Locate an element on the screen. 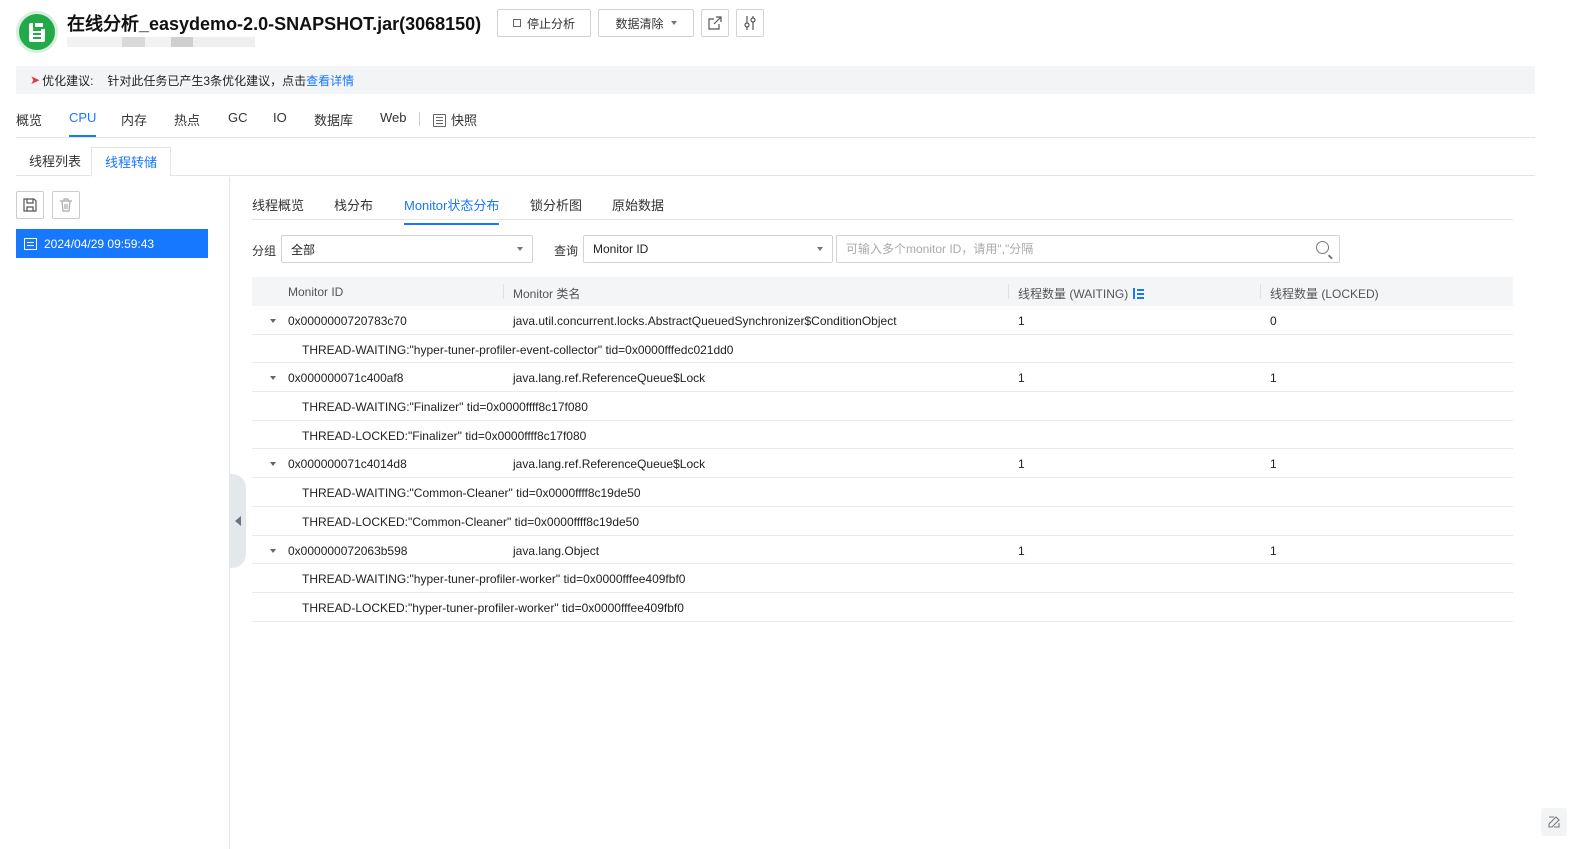 Image resolution: width=1580 pixels, height=849 pixels. group-label: 分组 is located at coordinates (264, 251).